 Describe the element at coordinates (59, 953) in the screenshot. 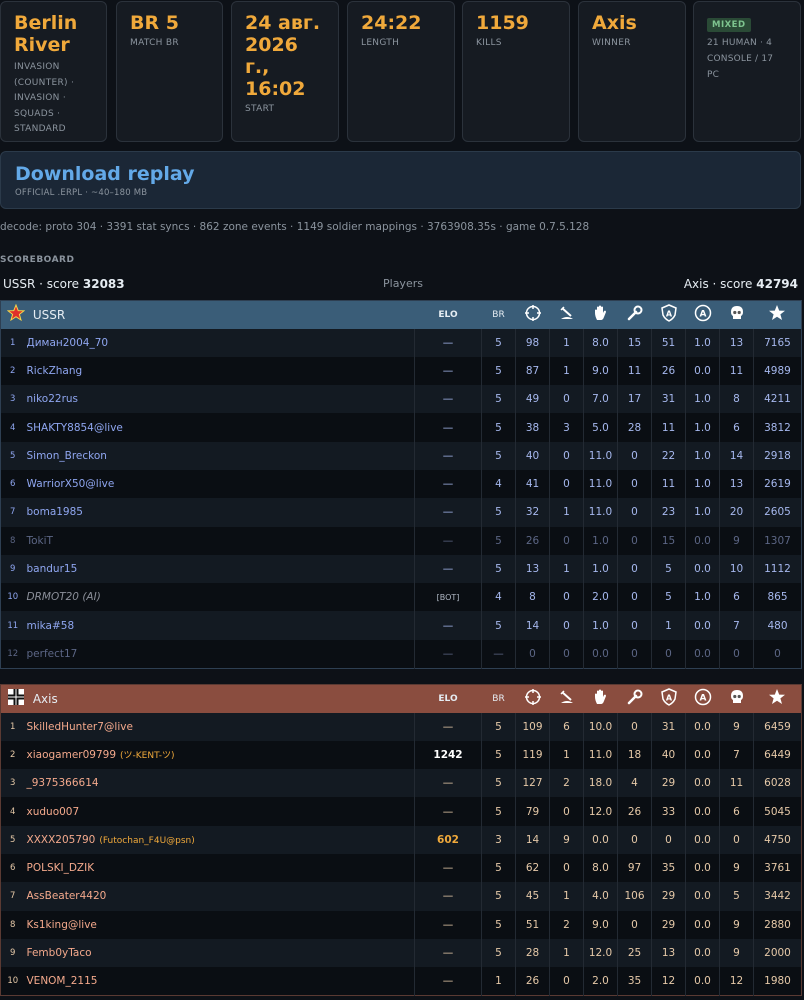

I see `player-name-text: Femb0yTaco` at that location.